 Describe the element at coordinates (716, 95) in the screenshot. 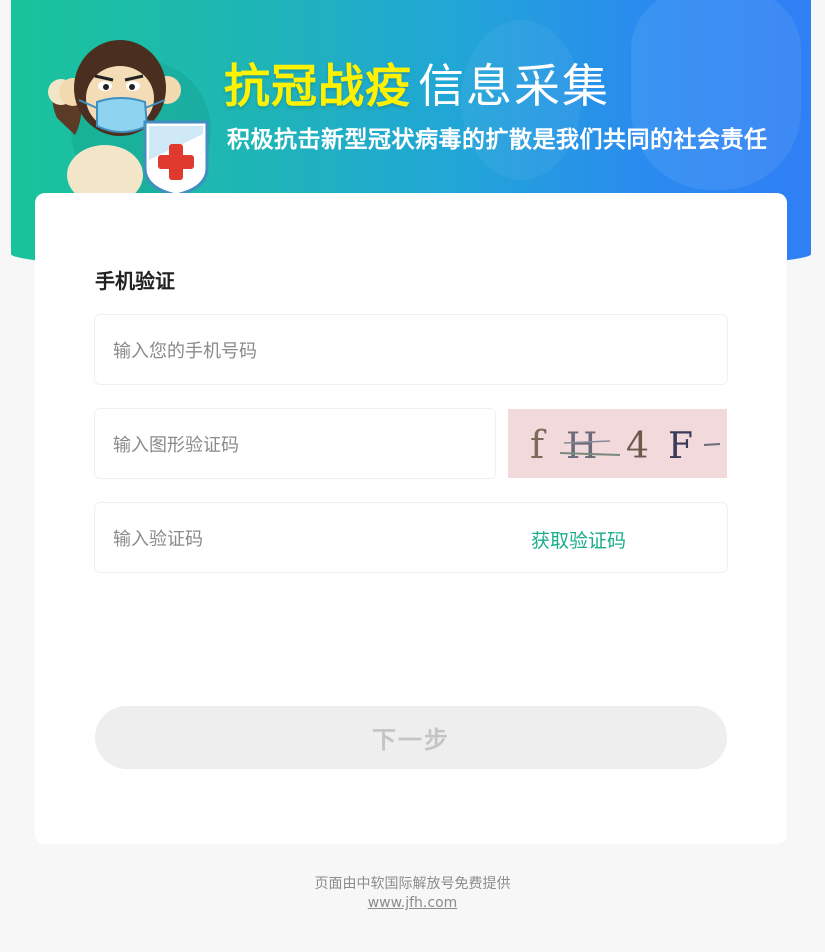

I see `lung-decoration` at that location.